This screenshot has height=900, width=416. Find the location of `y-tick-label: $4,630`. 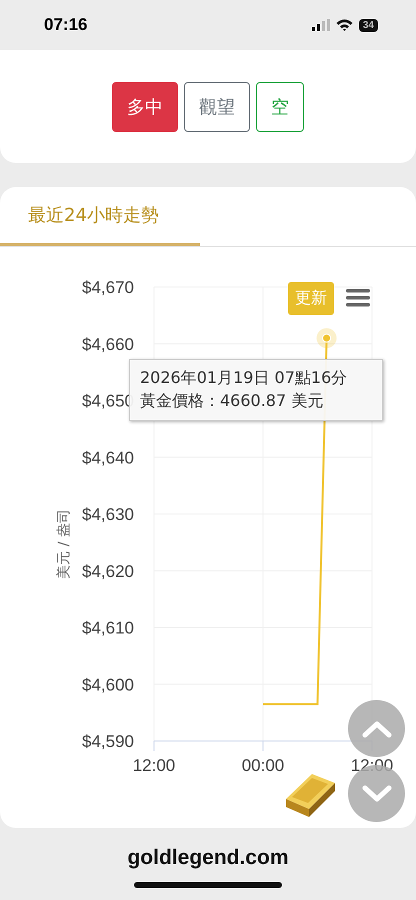

y-tick-label: $4,630 is located at coordinates (108, 514).